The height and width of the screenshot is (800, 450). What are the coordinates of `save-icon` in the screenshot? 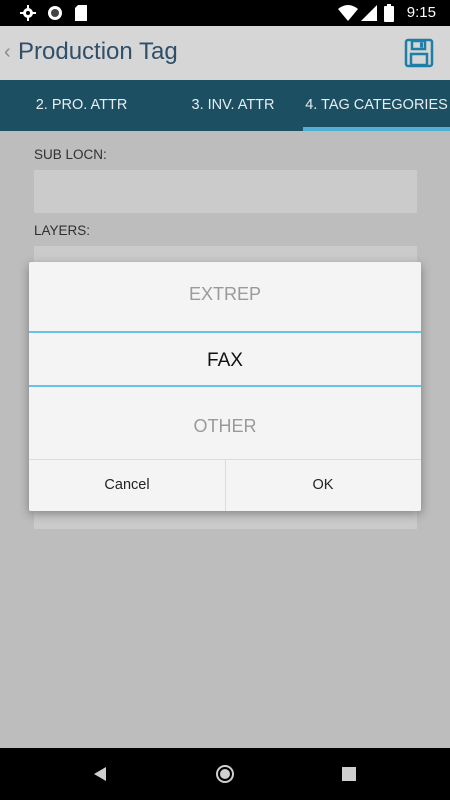 It's located at (419, 55).